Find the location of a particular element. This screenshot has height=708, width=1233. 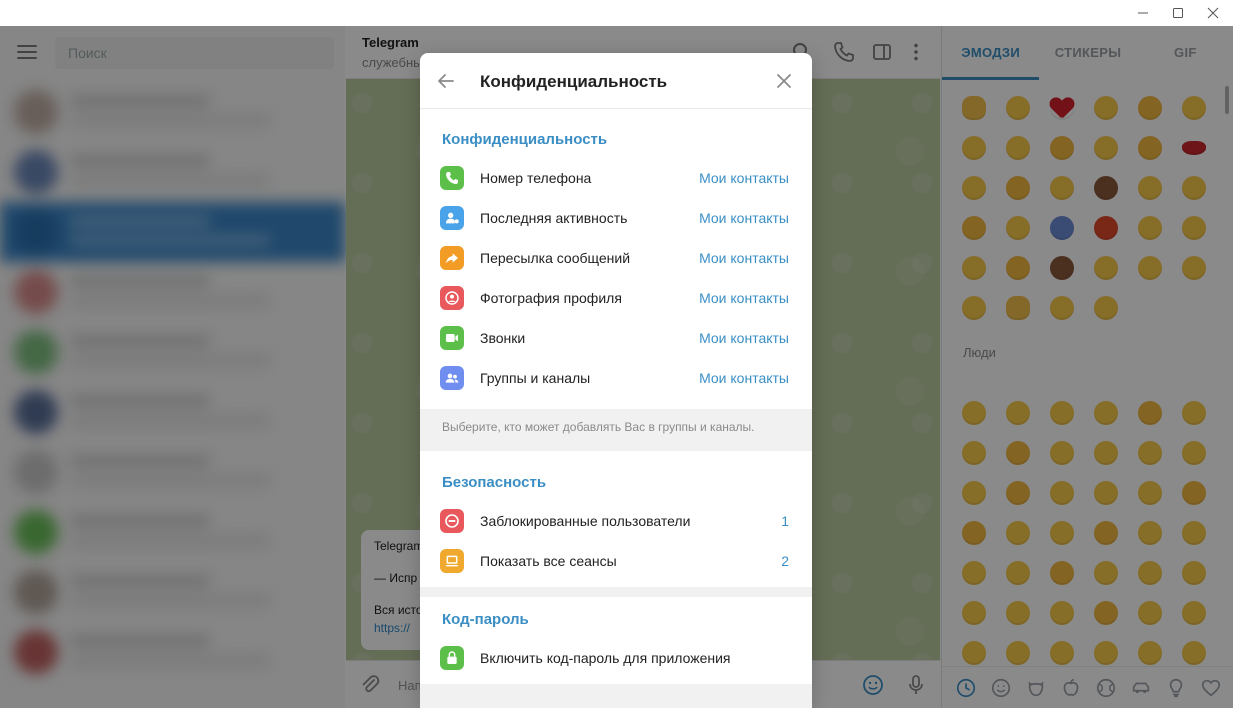

security-section-heading: Безопасность is located at coordinates (494, 482).